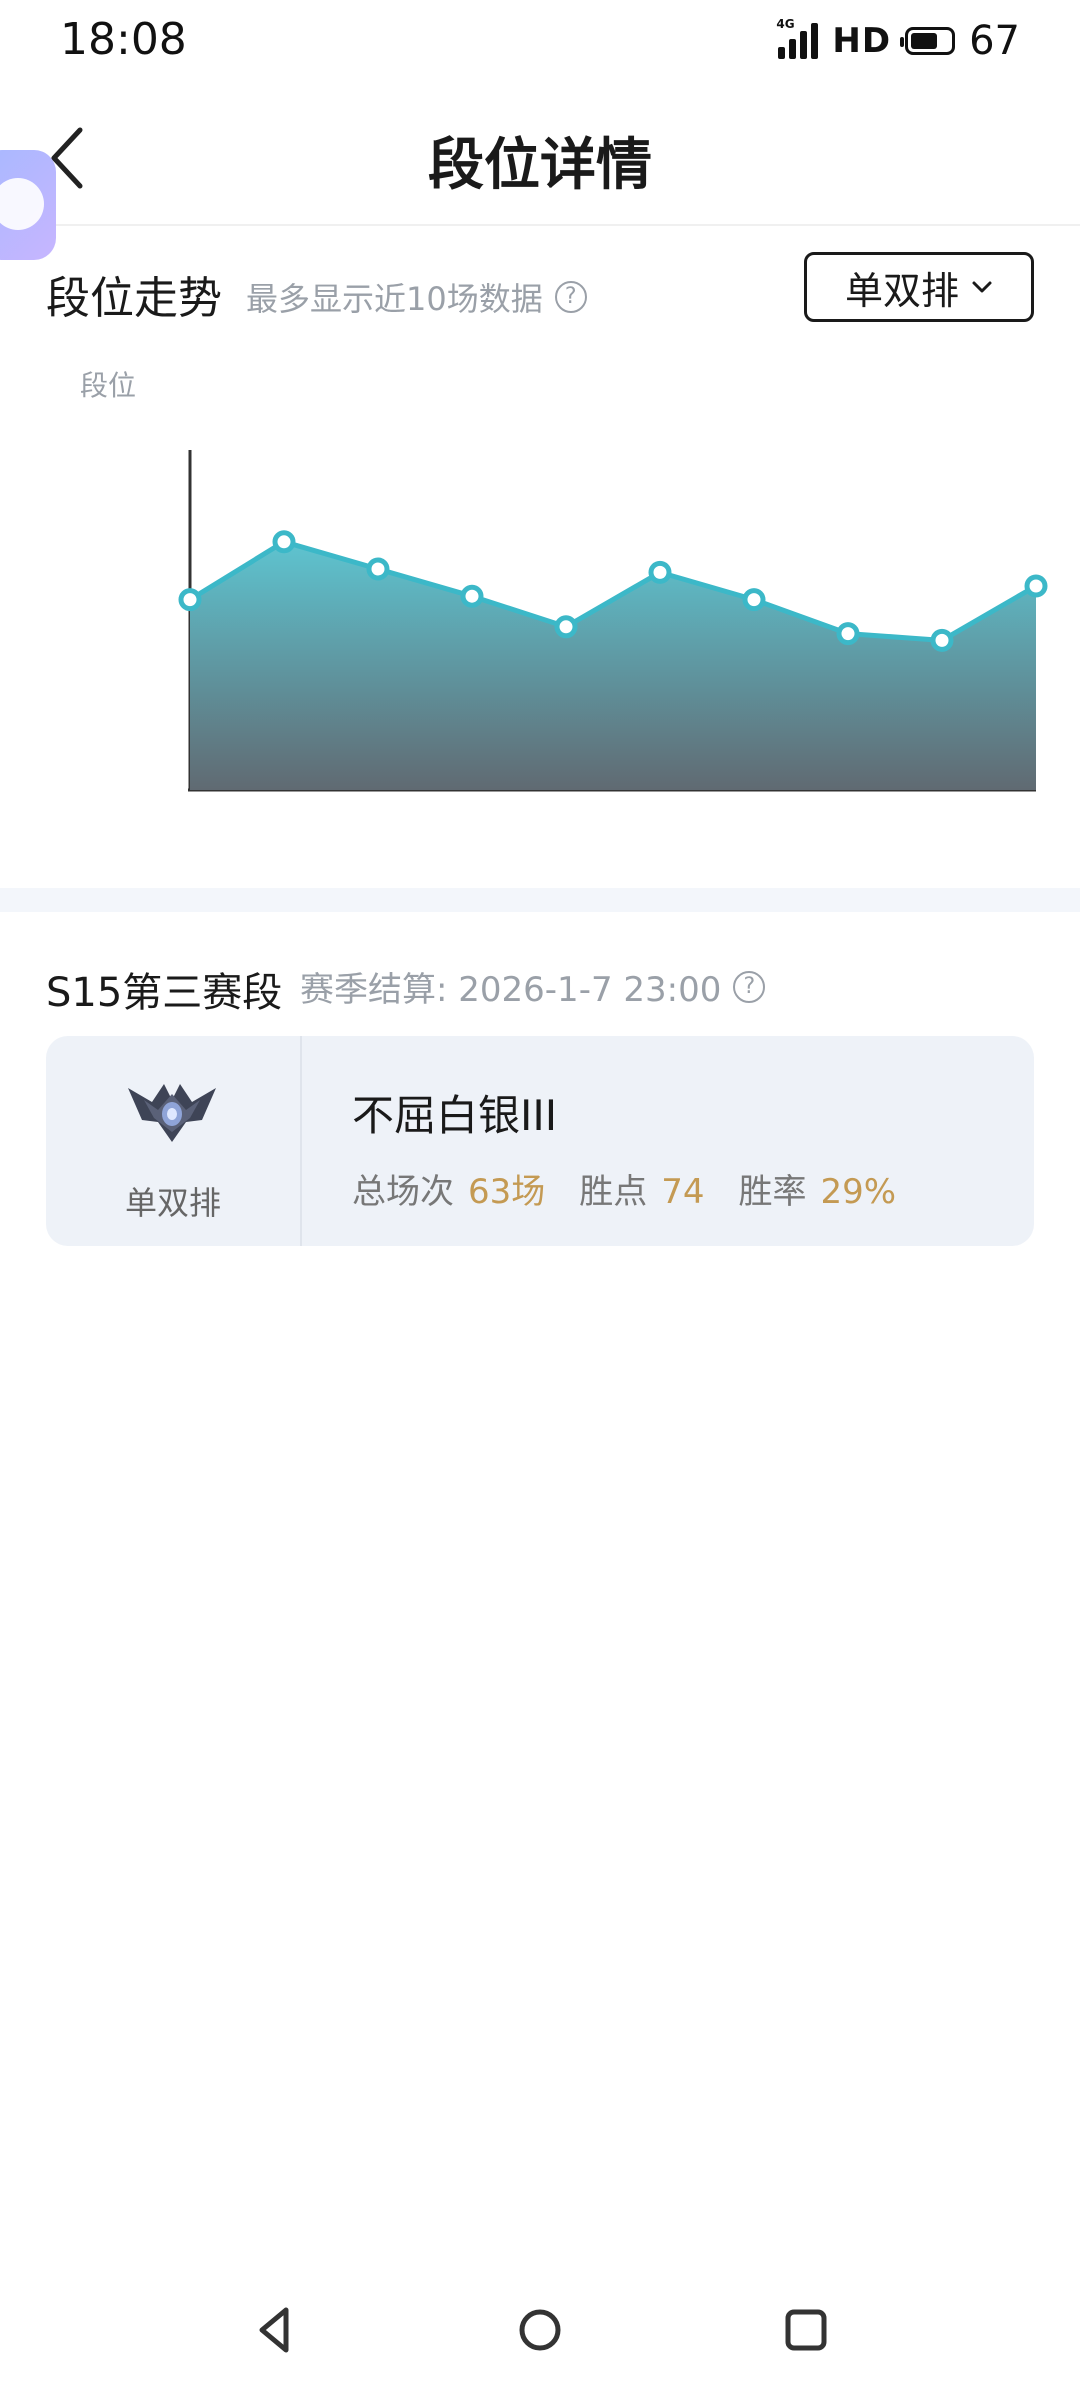 This screenshot has width=1080, height=2400. Describe the element at coordinates (772, 1192) in the screenshot. I see `stat-label: 胜率` at that location.